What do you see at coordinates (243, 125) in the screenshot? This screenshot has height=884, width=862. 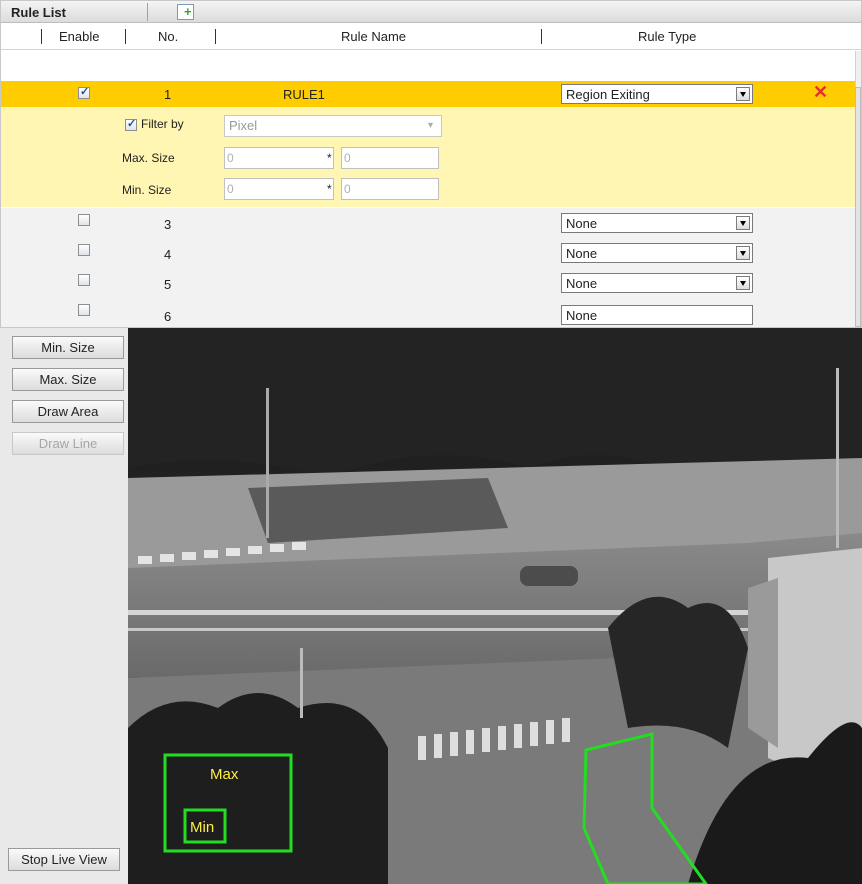 I see `filter-unit-value: Pixel` at bounding box center [243, 125].